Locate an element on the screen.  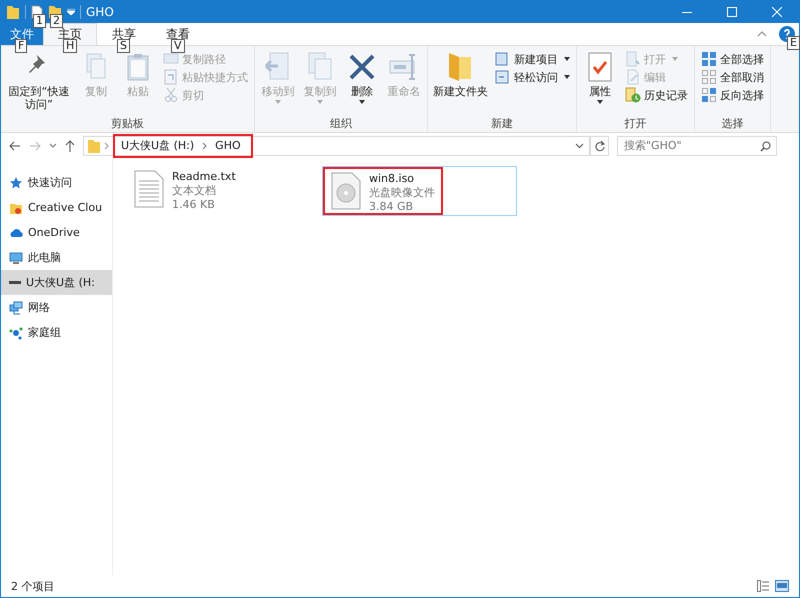
open-icon is located at coordinates (633, 59).